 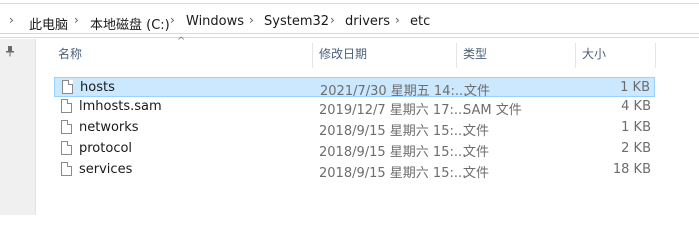 What do you see at coordinates (367, 53) in the screenshot?
I see `column-header-row: ^ 名称 修改日期 类型 大小` at bounding box center [367, 53].